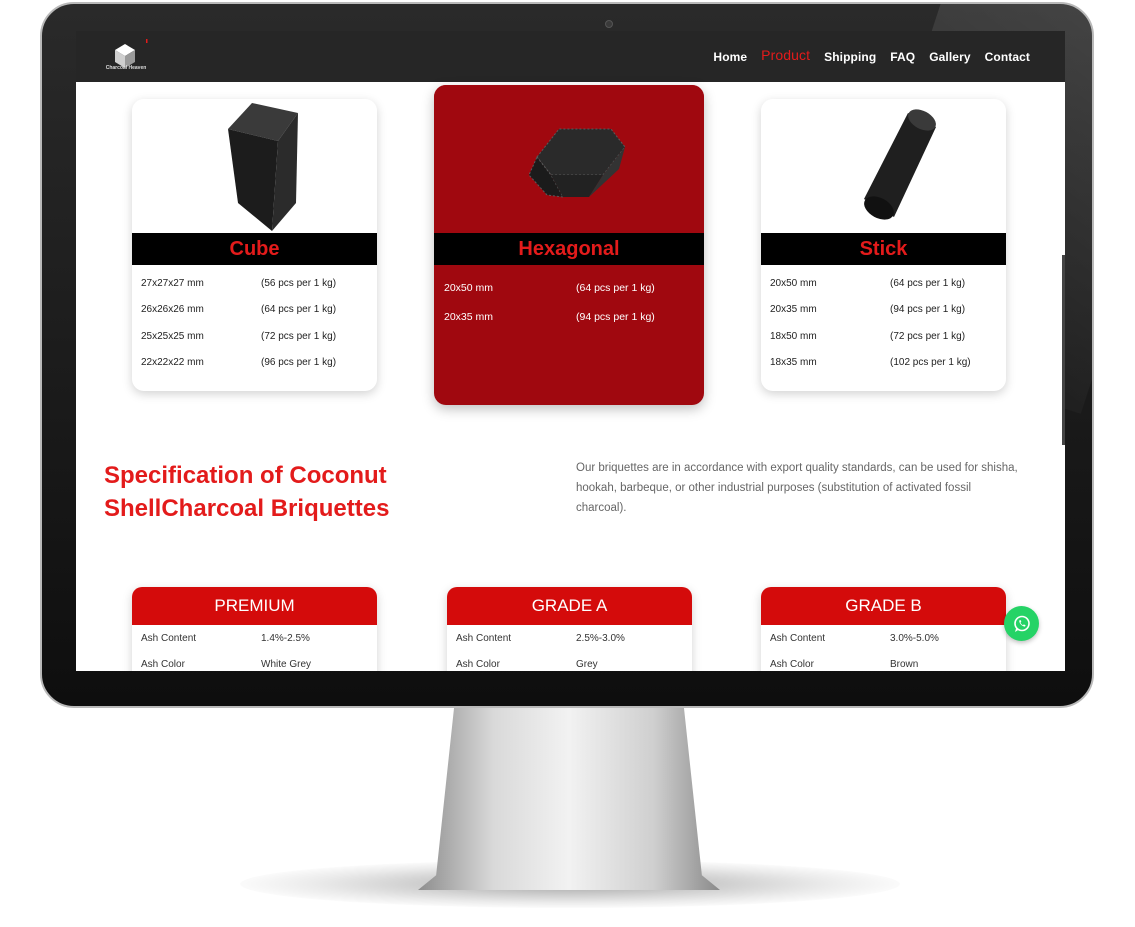 This screenshot has width=1135, height=927. I want to click on grade-row: Ash Color Brown, so click(883, 661).